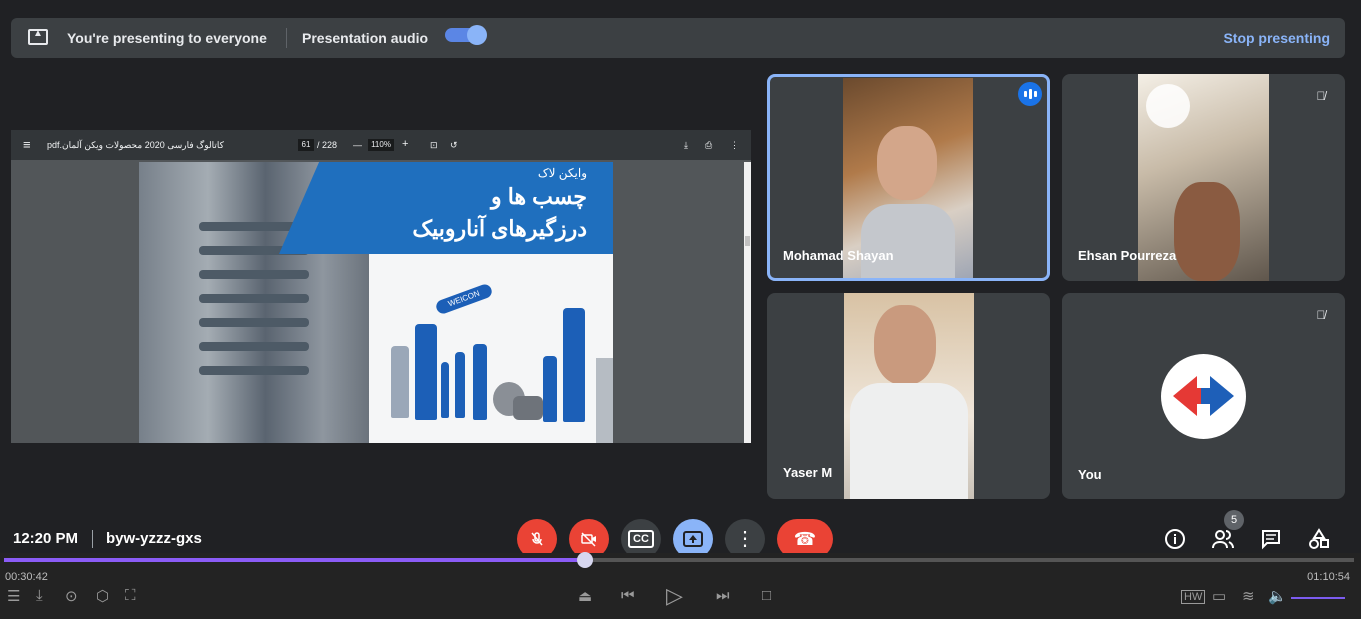  I want to click on presentation-audio-label: Presentation audio, so click(365, 38).